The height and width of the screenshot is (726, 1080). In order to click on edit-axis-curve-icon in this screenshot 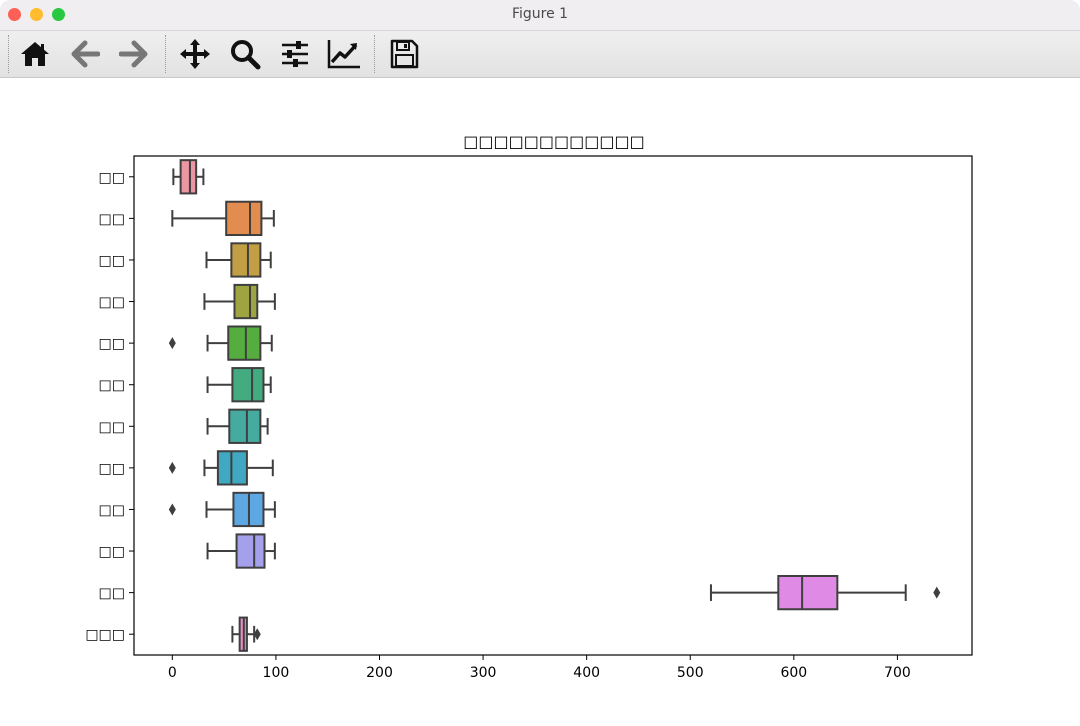, I will do `click(343, 54)`.